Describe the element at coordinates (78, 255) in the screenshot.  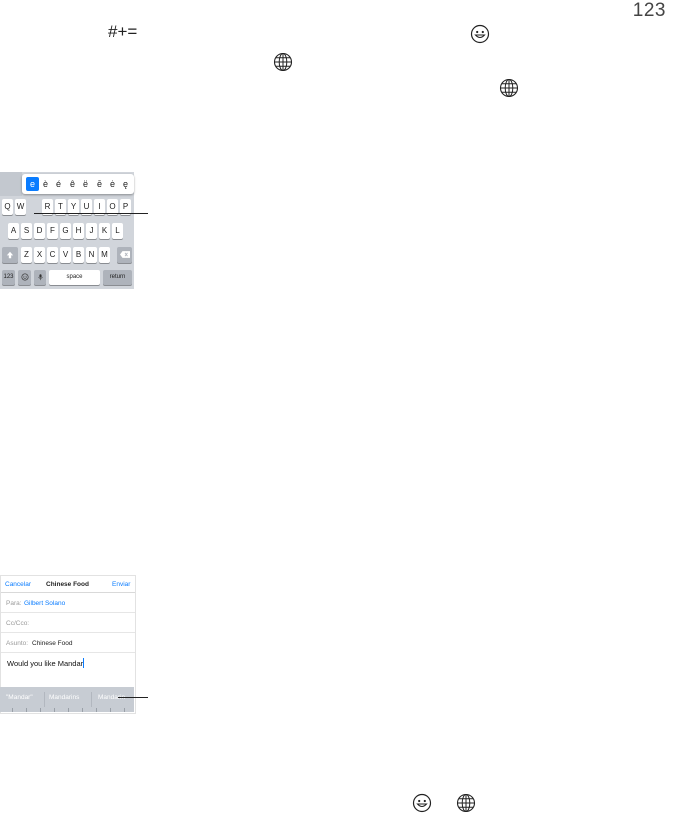
I see `key: B` at that location.